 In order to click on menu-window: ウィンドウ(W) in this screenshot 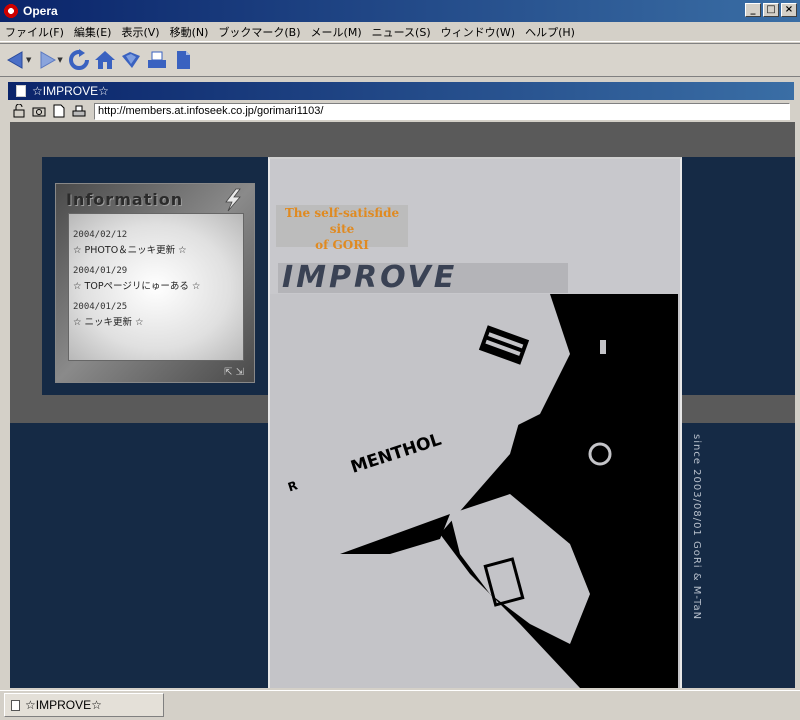, I will do `click(478, 32)`.